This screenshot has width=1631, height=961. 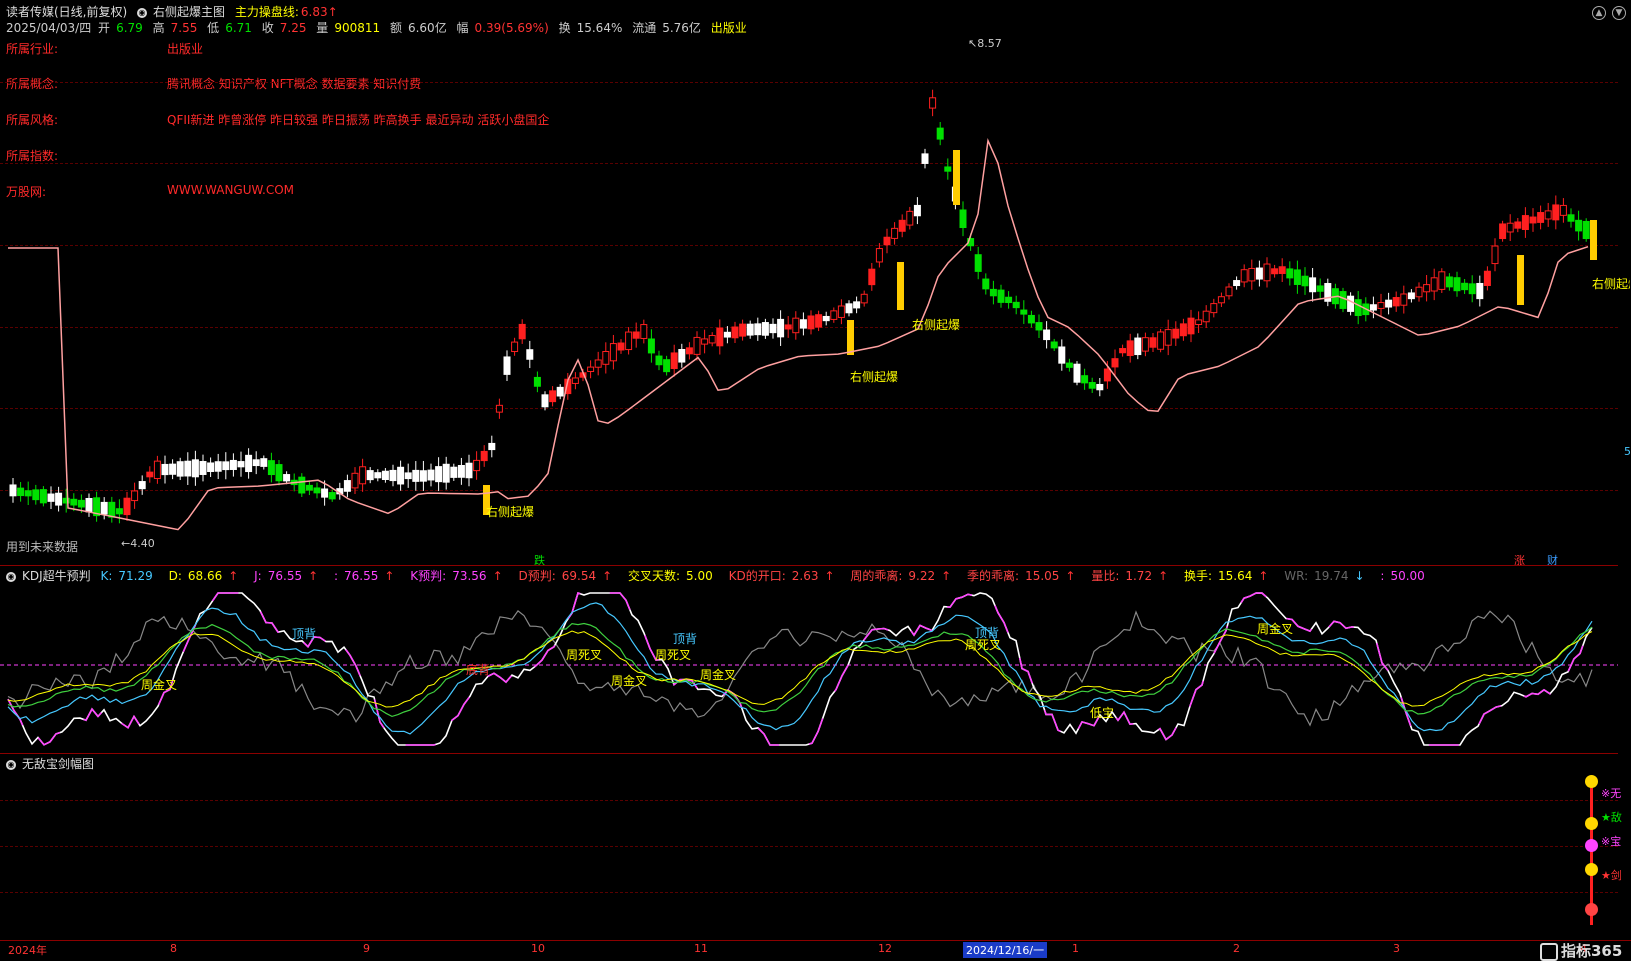 What do you see at coordinates (1549, 951) in the screenshot?
I see `logo-icon` at bounding box center [1549, 951].